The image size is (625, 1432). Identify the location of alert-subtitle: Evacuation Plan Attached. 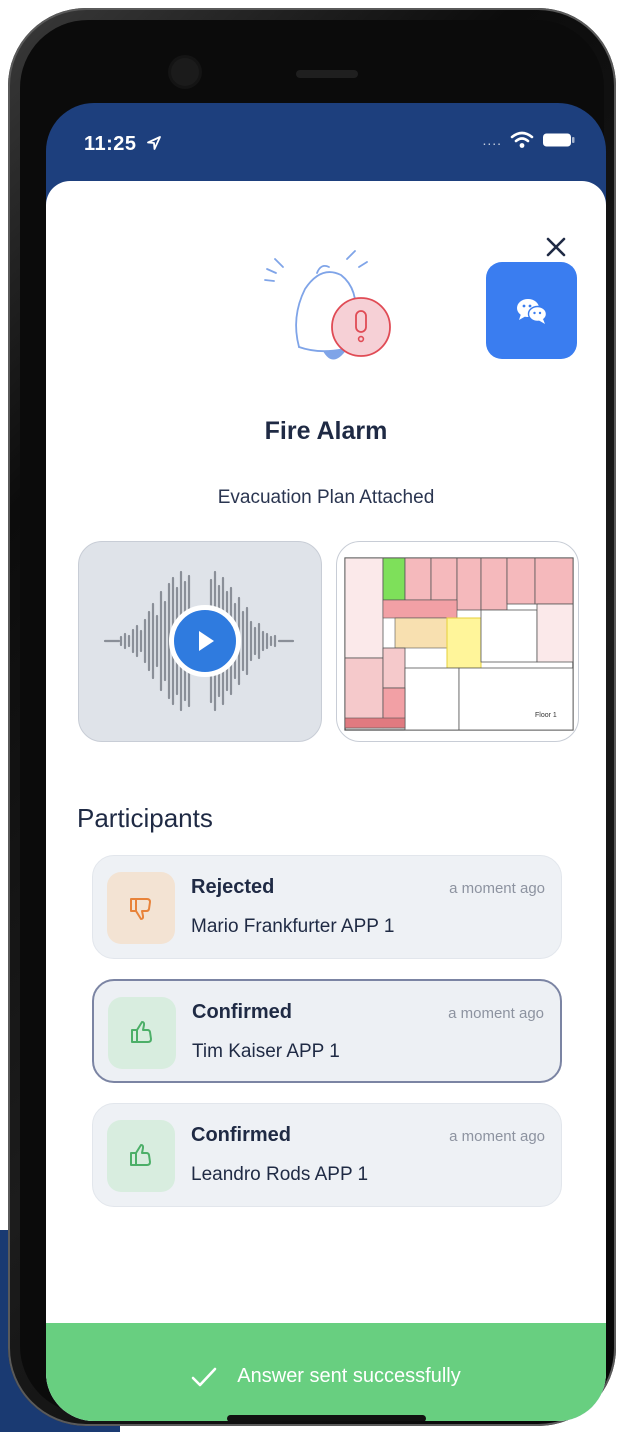
(326, 497).